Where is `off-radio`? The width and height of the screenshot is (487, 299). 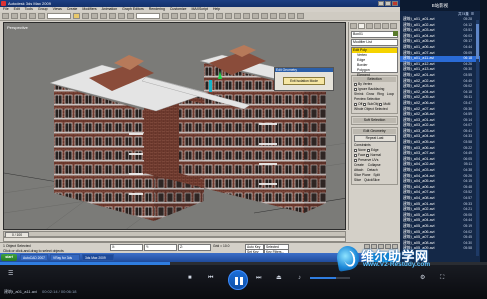
off-radio is located at coordinates (355, 104).